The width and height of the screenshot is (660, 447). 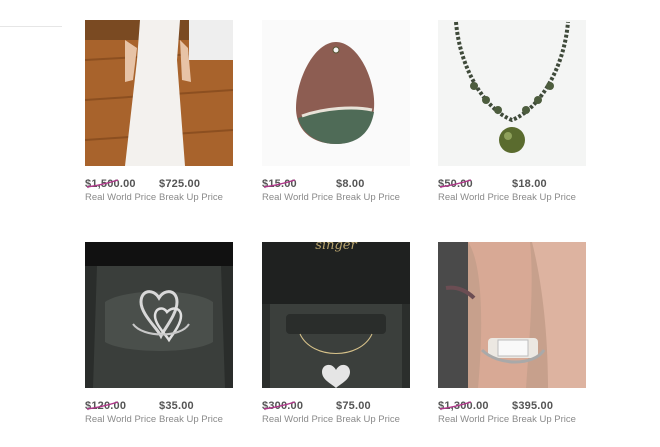 What do you see at coordinates (512, 315) in the screenshot?
I see `product-image-engagement-ring` at bounding box center [512, 315].